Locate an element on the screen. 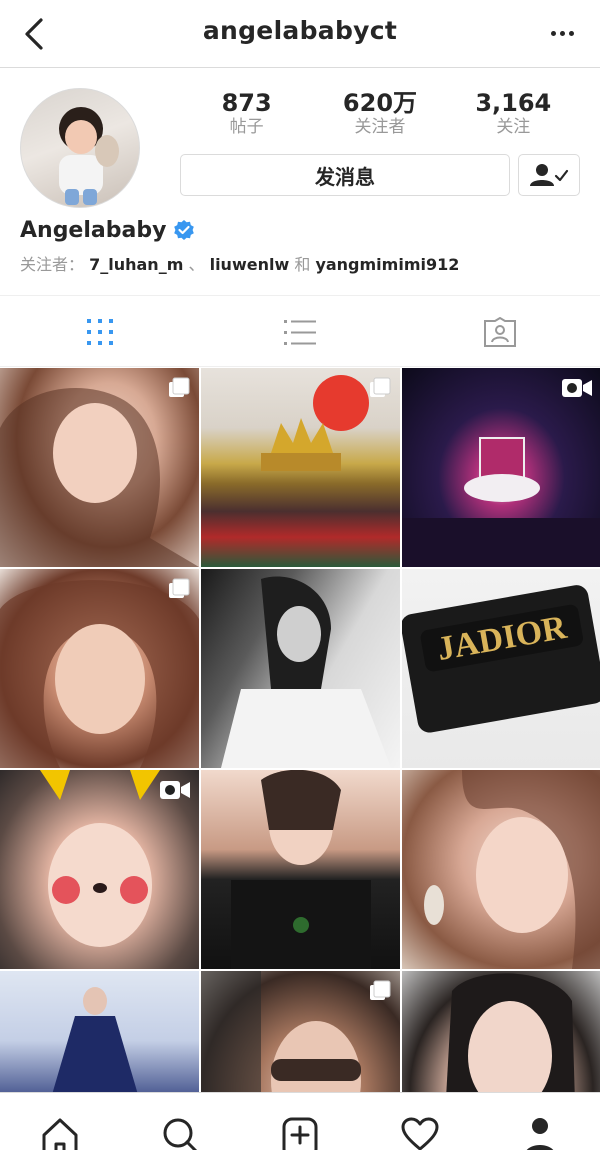 This screenshot has height=1150, width=600. followers-count: 620万 is located at coordinates (380, 103).